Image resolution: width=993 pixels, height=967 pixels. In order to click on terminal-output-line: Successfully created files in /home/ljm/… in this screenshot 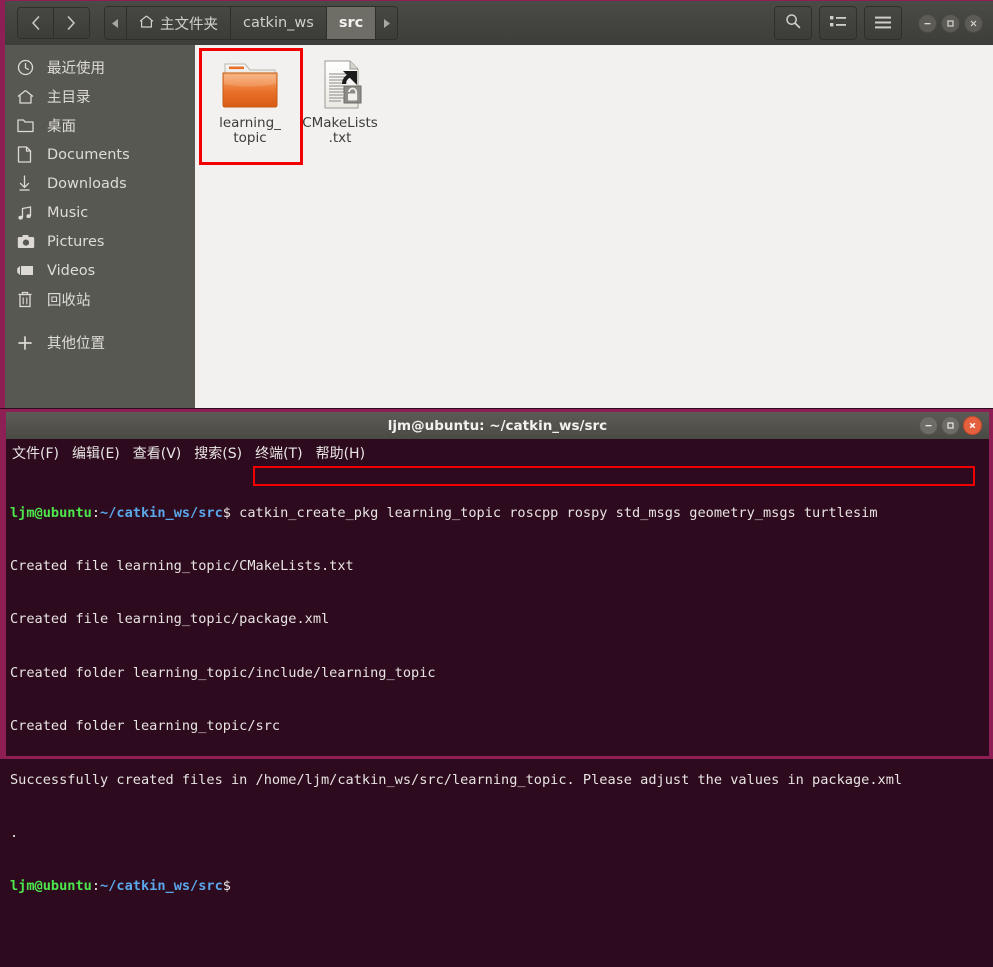, I will do `click(456, 779)`.